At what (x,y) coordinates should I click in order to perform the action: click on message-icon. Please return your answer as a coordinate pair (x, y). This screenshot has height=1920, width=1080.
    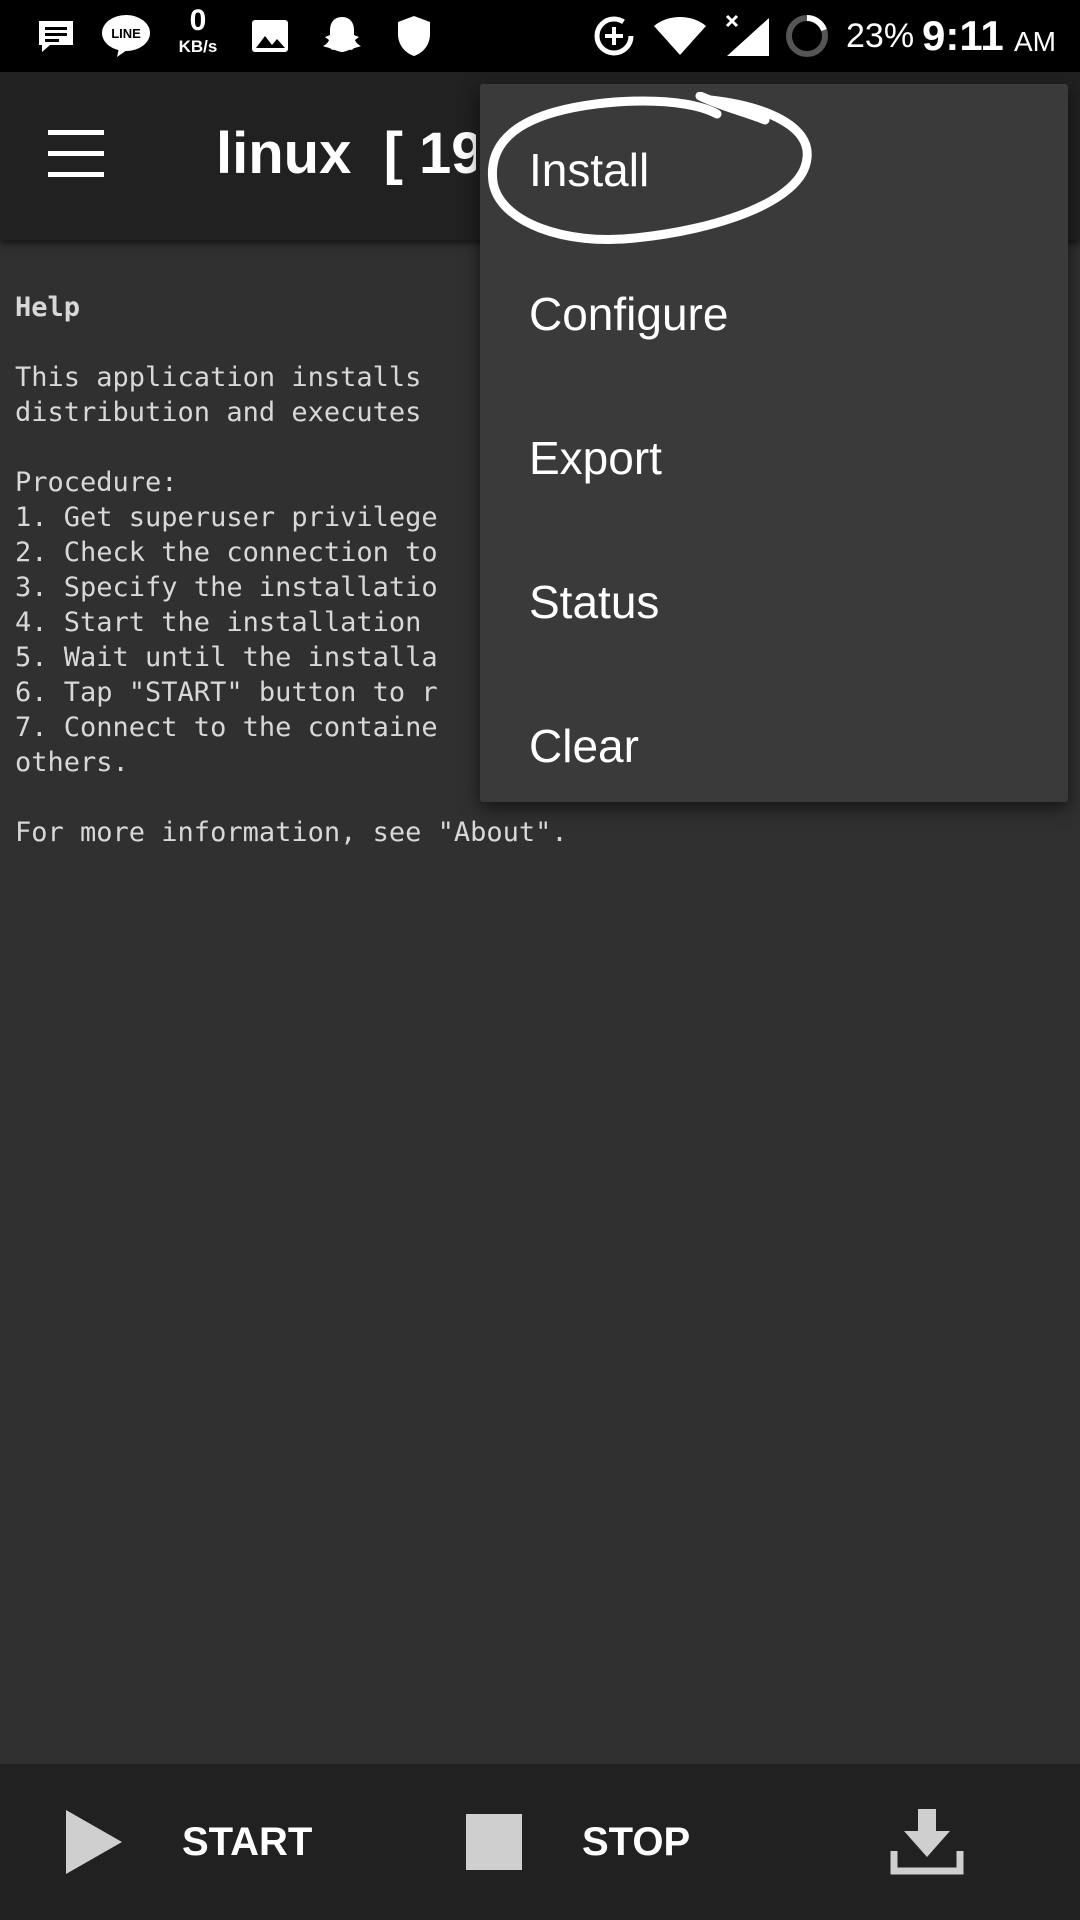
    Looking at the image, I should click on (56, 36).